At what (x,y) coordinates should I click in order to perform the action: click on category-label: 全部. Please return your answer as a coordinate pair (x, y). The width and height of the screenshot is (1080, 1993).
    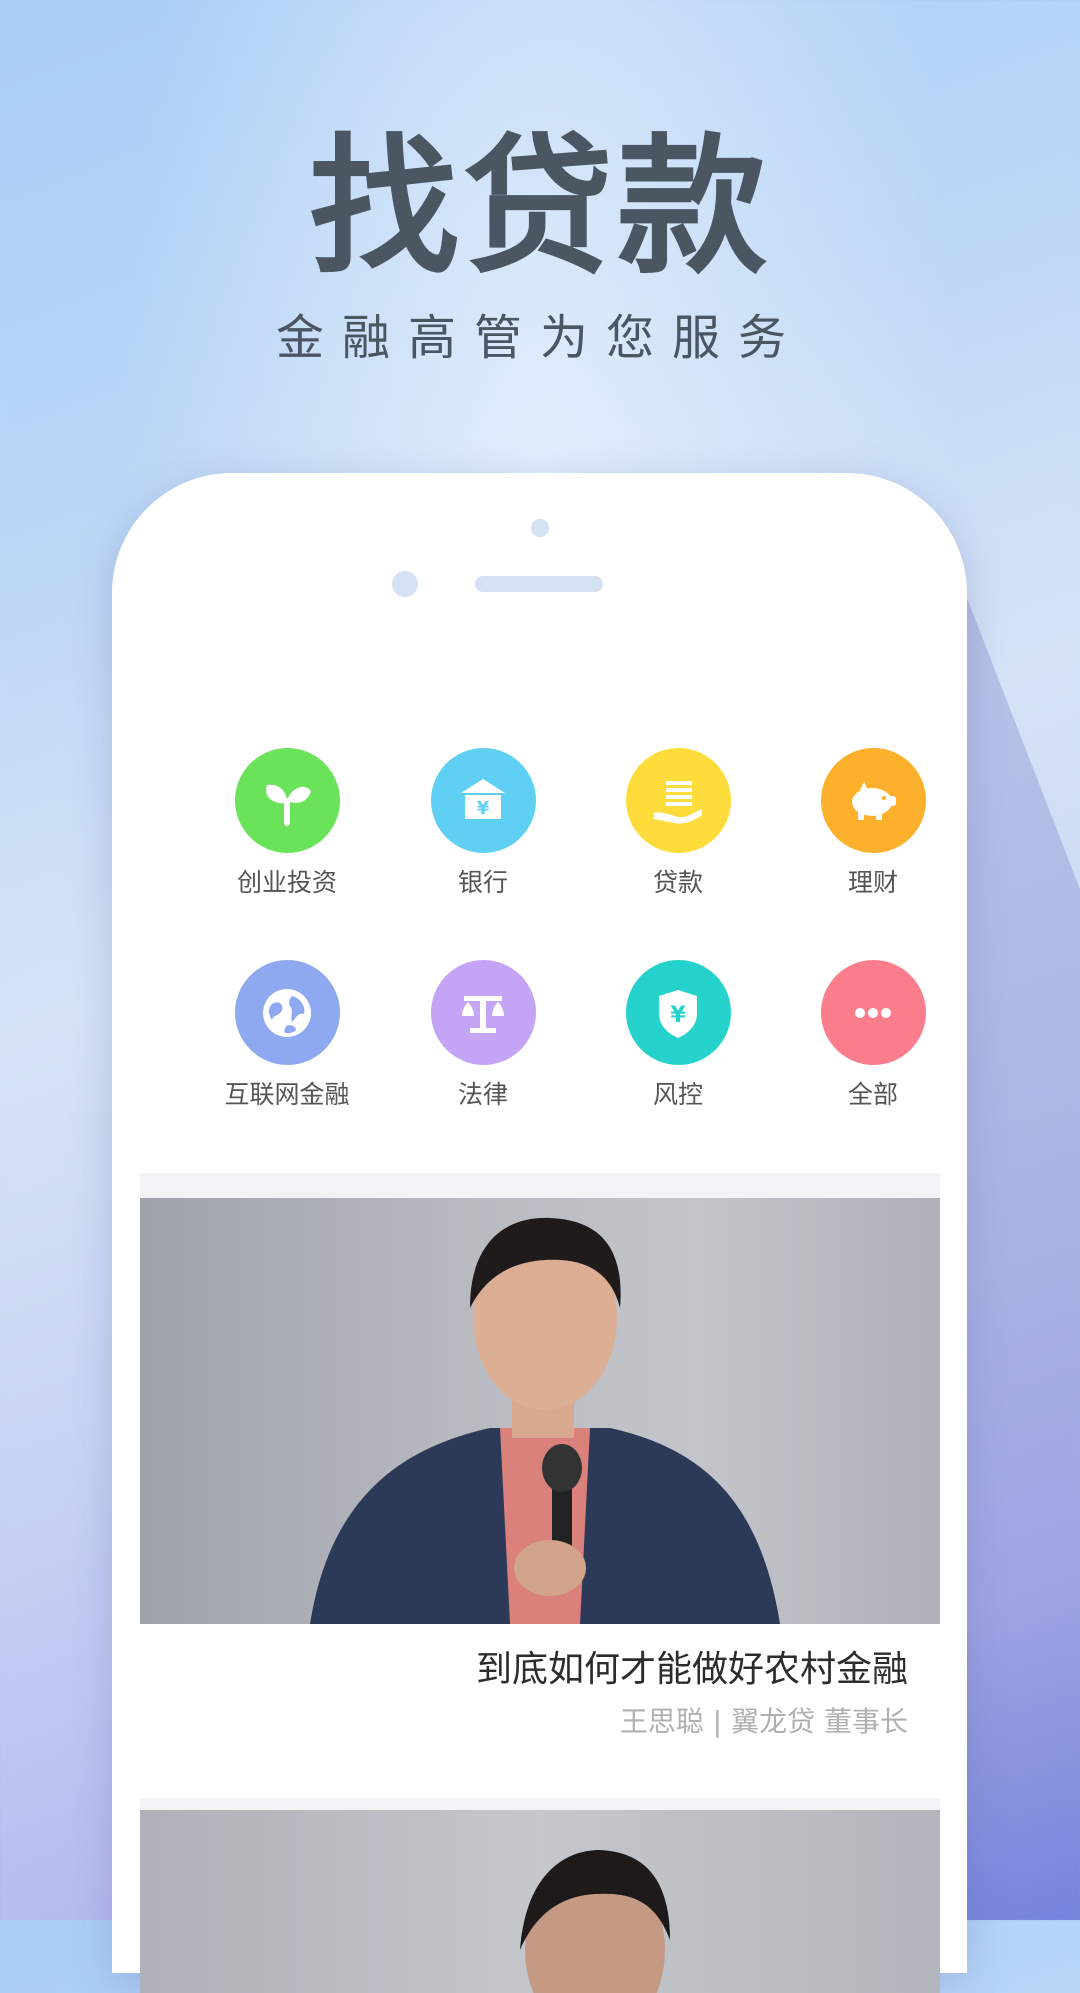
    Looking at the image, I should click on (872, 1094).